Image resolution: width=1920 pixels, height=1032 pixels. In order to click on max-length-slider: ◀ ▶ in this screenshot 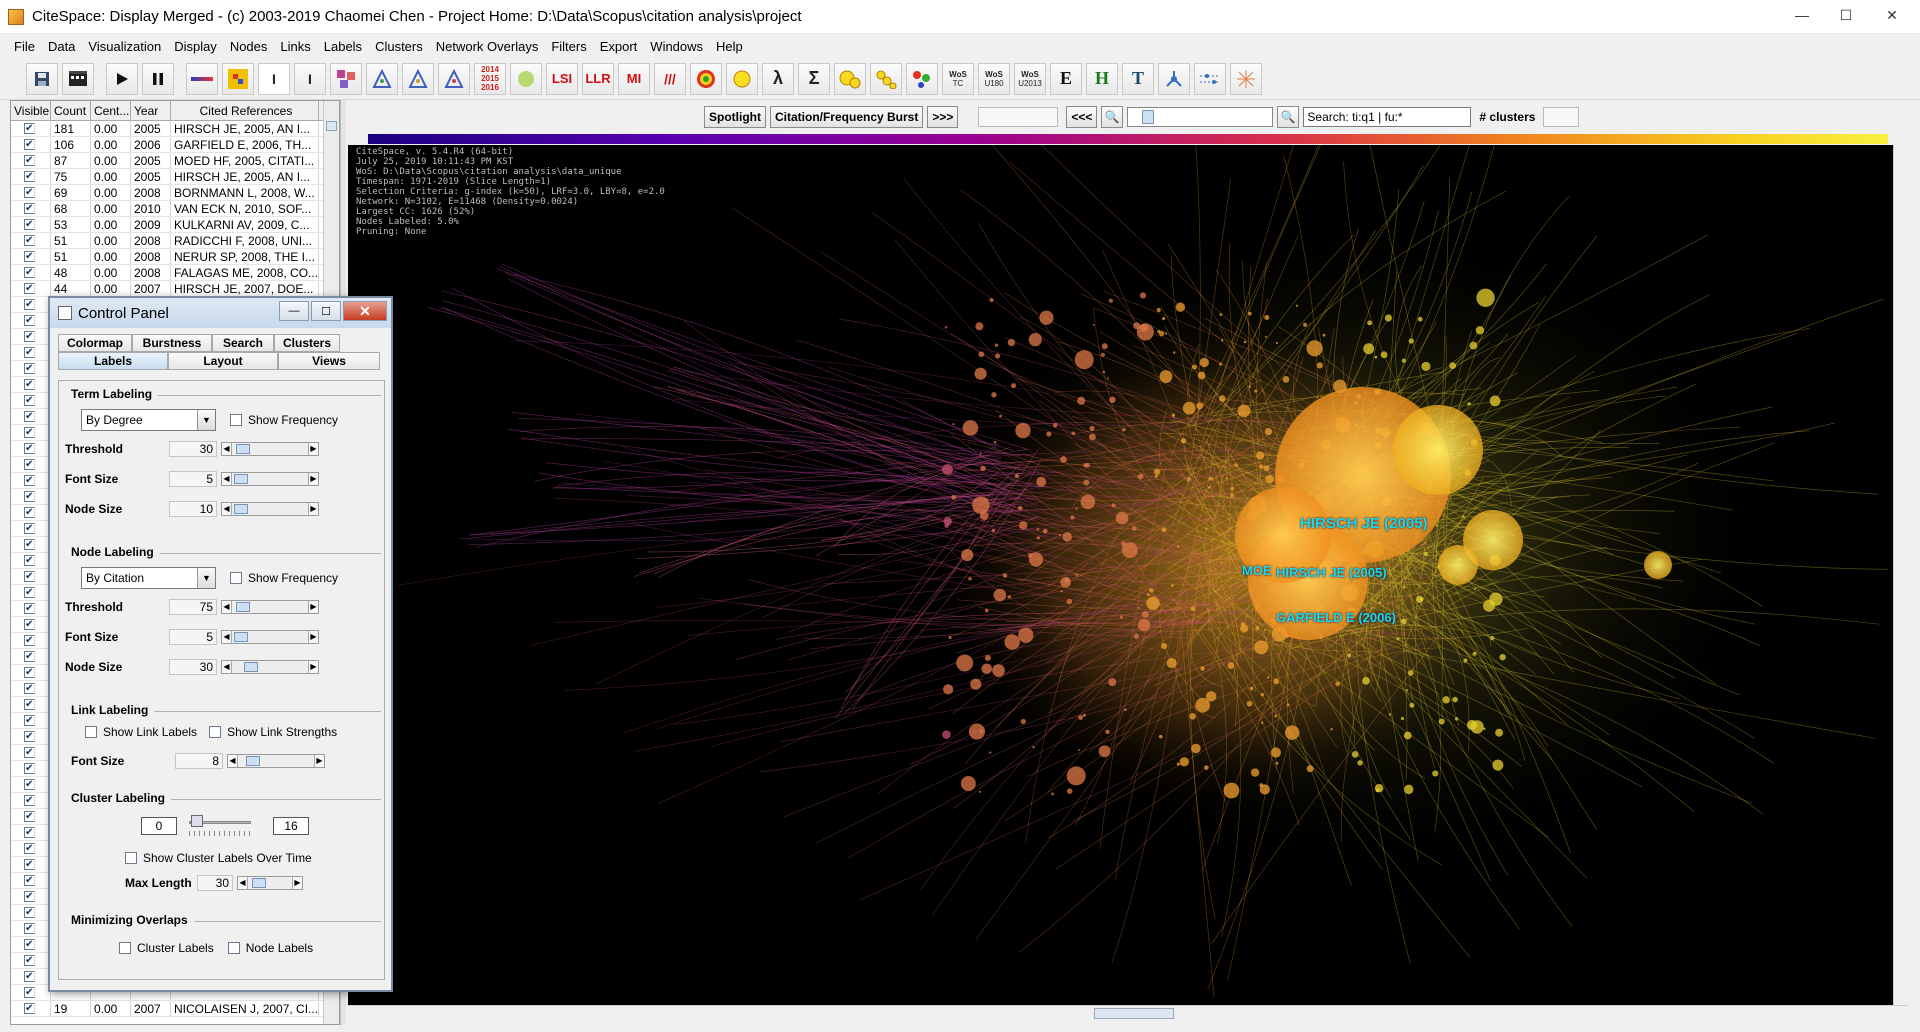, I will do `click(270, 883)`.